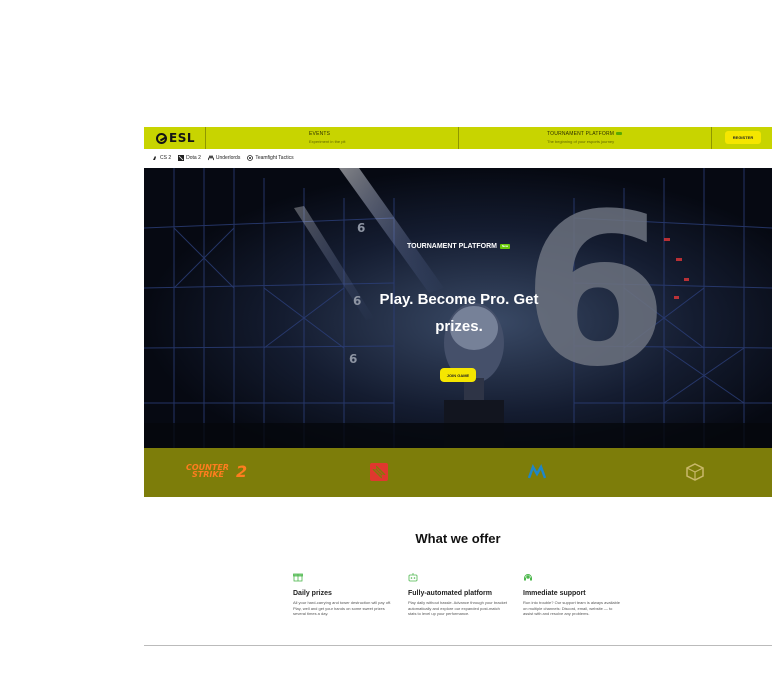 The image size is (780, 679). I want to click on tab-cs2-label: CS 2, so click(166, 158).